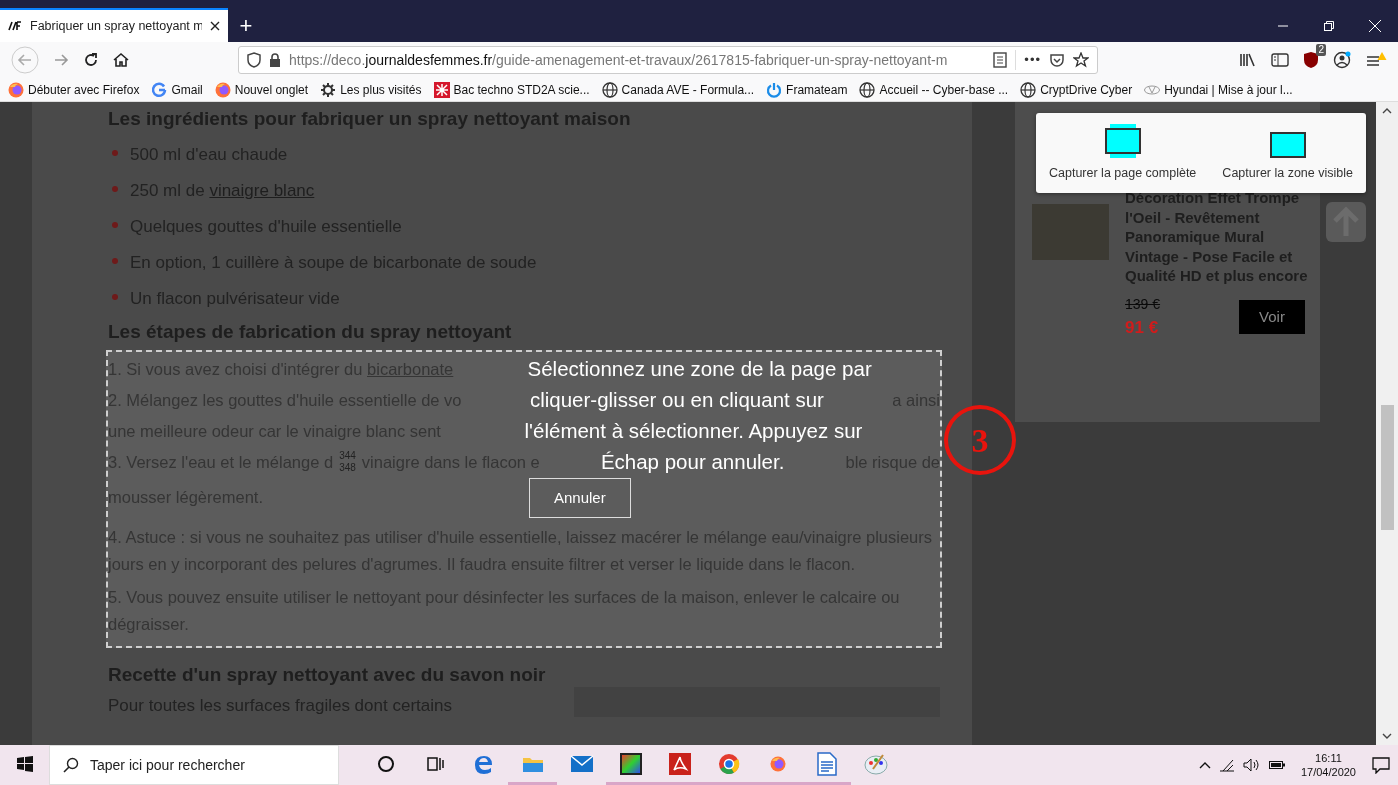 The image size is (1398, 785). What do you see at coordinates (826, 763) in the screenshot?
I see `document-icon` at bounding box center [826, 763].